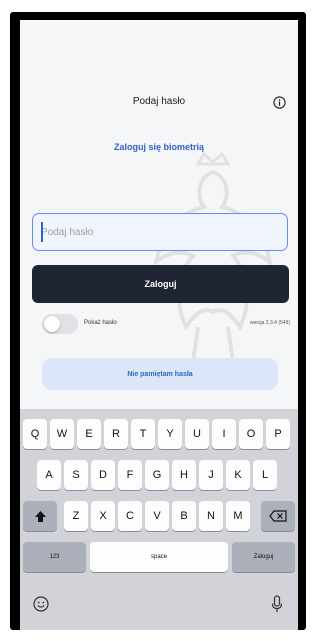 This screenshot has width=320, height=641. I want to click on password-input: Podaj hasło, so click(160, 232).